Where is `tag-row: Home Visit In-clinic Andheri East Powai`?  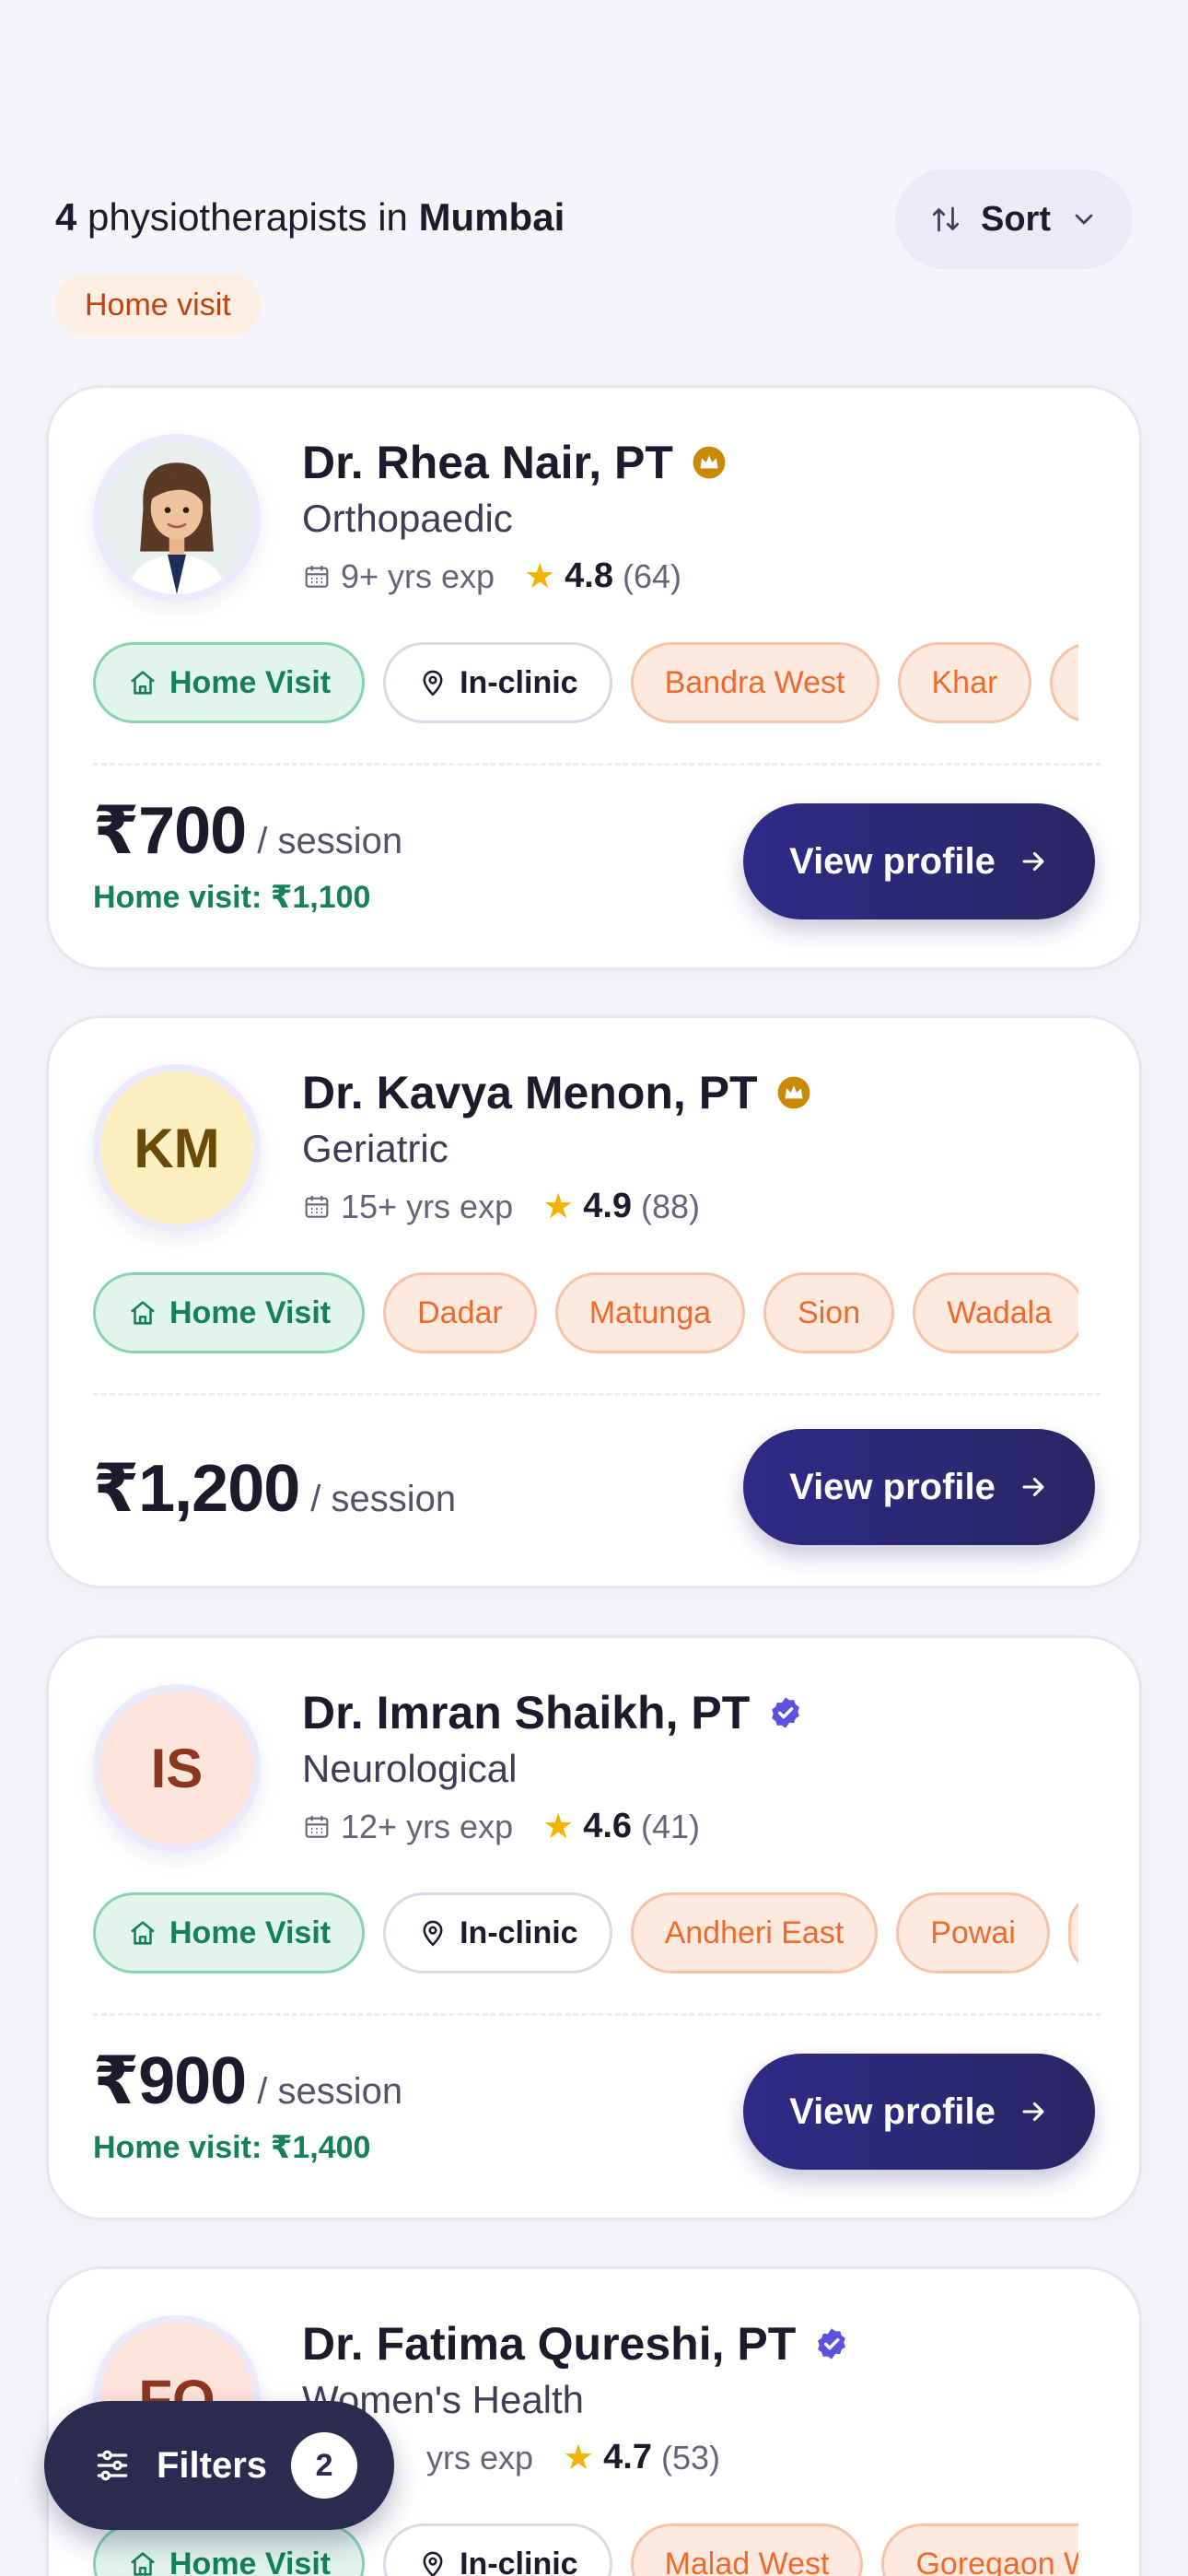
tag-row: Home Visit In-clinic Andheri East Powai is located at coordinates (585, 1935).